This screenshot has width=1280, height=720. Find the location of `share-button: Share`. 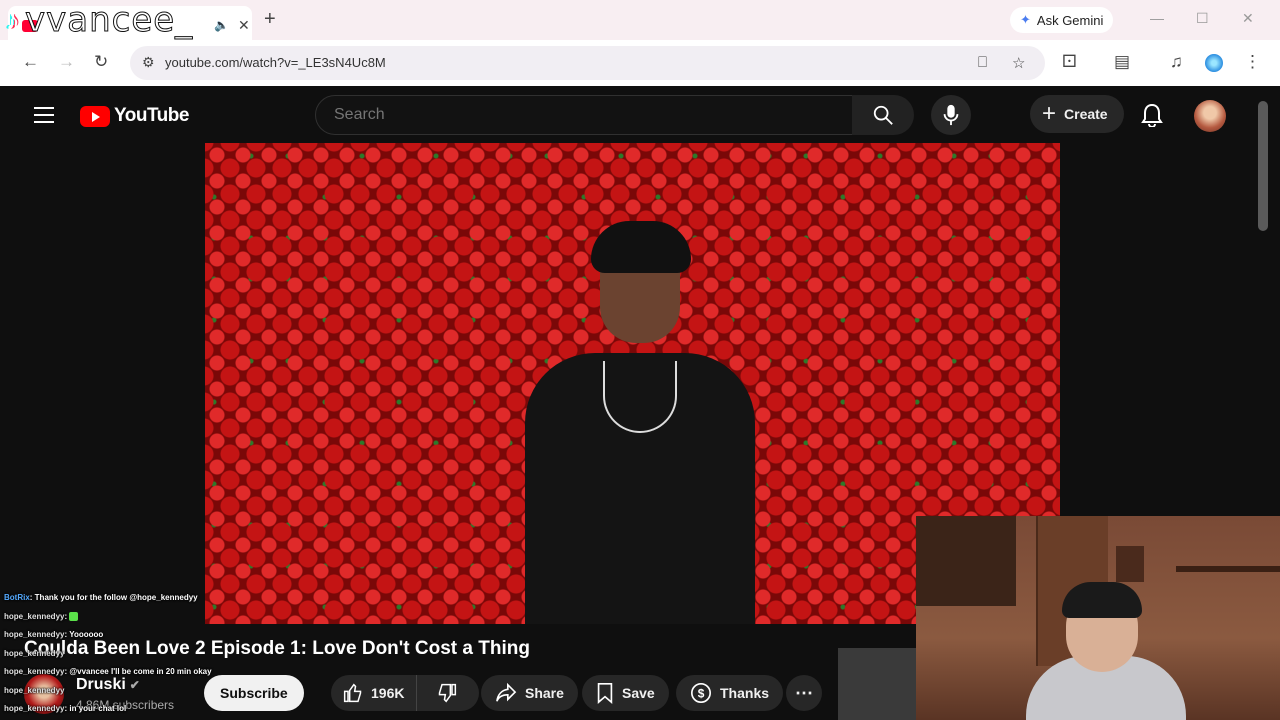

share-button: Share is located at coordinates (529, 693).